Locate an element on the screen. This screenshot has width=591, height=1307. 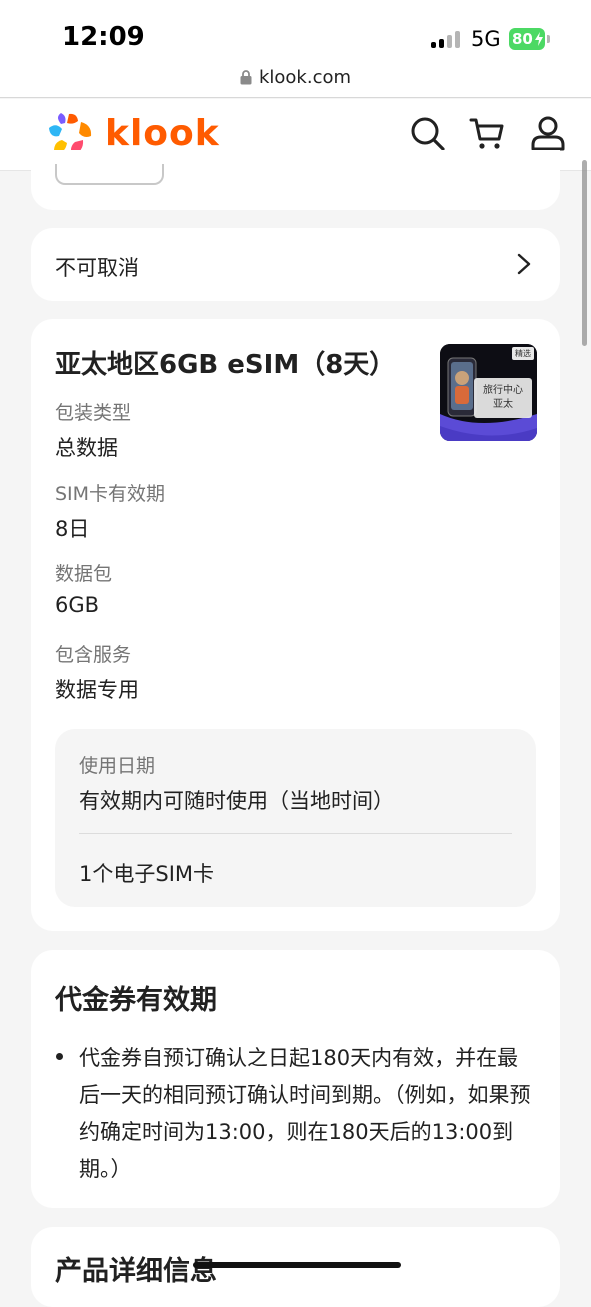
battery-icon: 80 is located at coordinates (529, 39).